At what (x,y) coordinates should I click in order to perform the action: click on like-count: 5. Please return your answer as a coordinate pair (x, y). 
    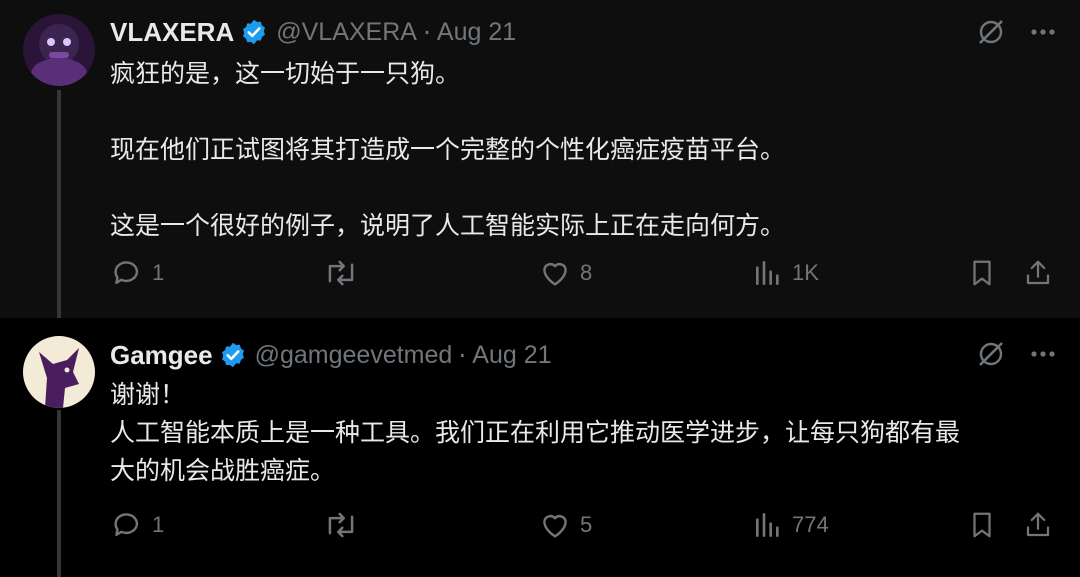
    Looking at the image, I should click on (586, 524).